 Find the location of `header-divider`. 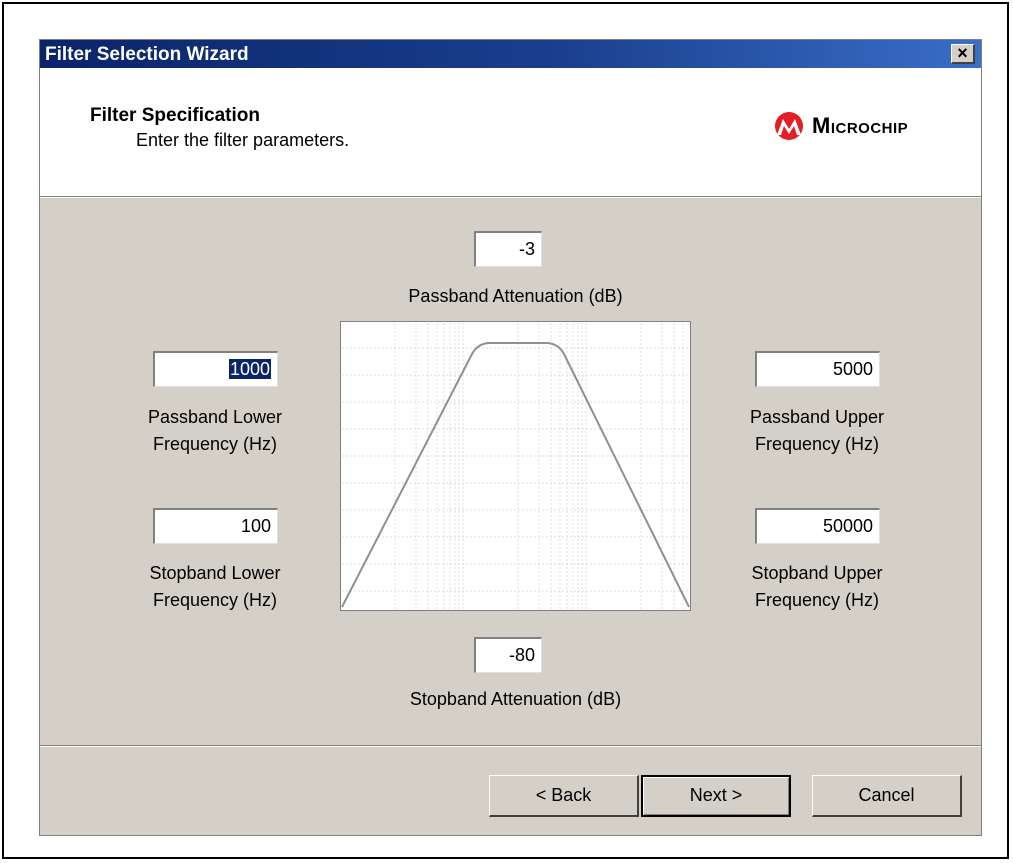

header-divider is located at coordinates (510, 197).